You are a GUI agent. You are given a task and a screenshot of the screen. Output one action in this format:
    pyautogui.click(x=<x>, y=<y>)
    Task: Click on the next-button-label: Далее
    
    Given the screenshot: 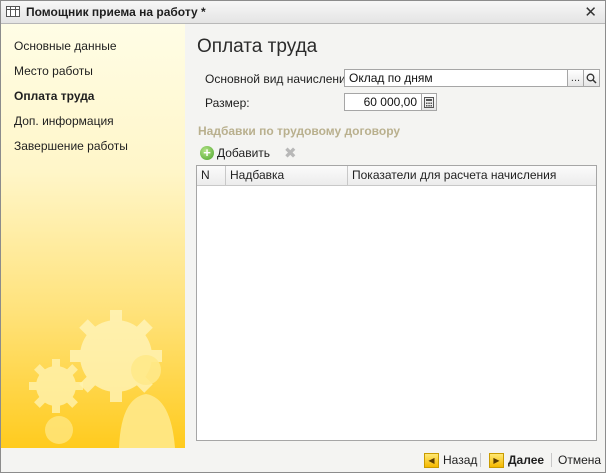 What is the action you would take?
    pyautogui.click(x=526, y=460)
    